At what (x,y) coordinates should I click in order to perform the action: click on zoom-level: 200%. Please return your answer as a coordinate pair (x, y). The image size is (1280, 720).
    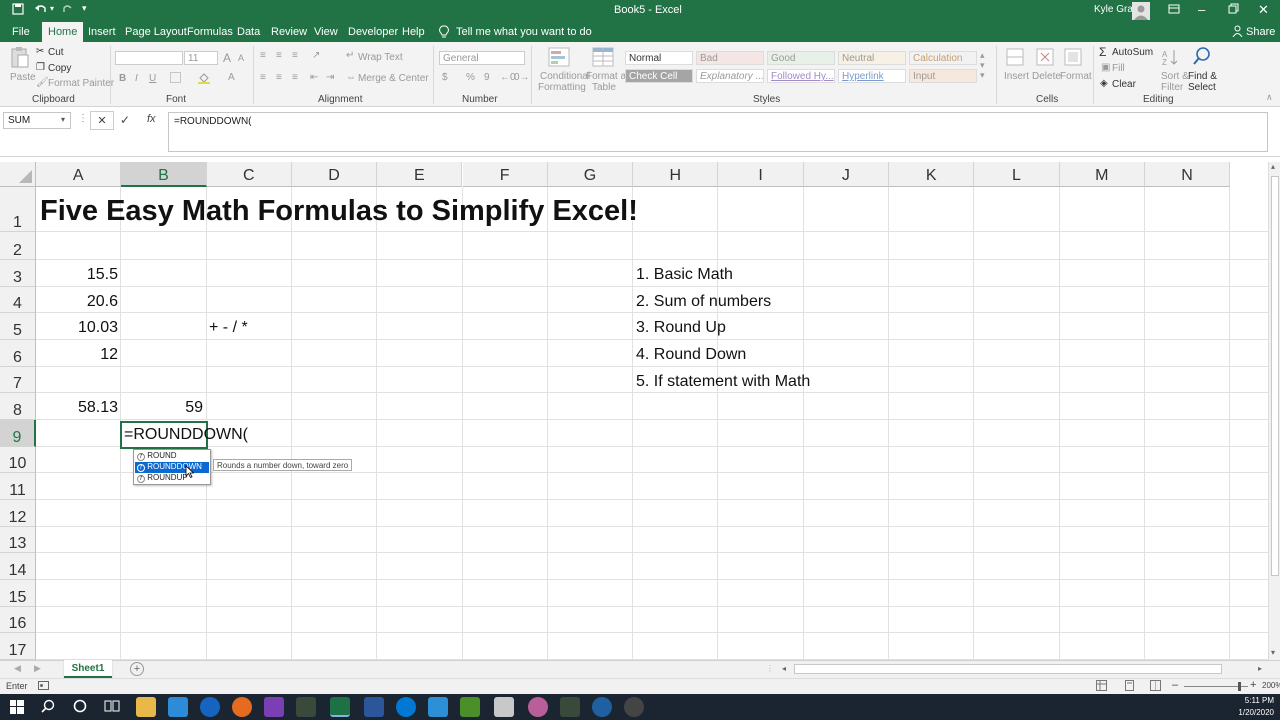
    Looking at the image, I should click on (1271, 685).